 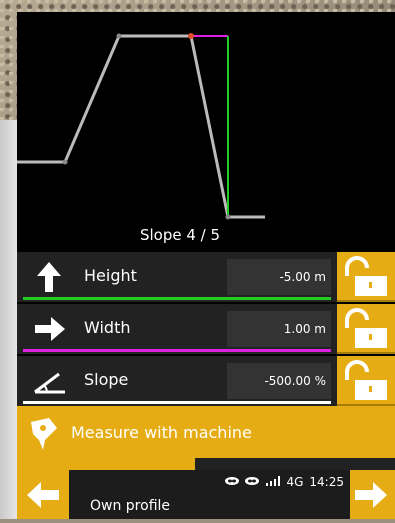 What do you see at coordinates (107, 327) in the screenshot?
I see `width-label: Width` at bounding box center [107, 327].